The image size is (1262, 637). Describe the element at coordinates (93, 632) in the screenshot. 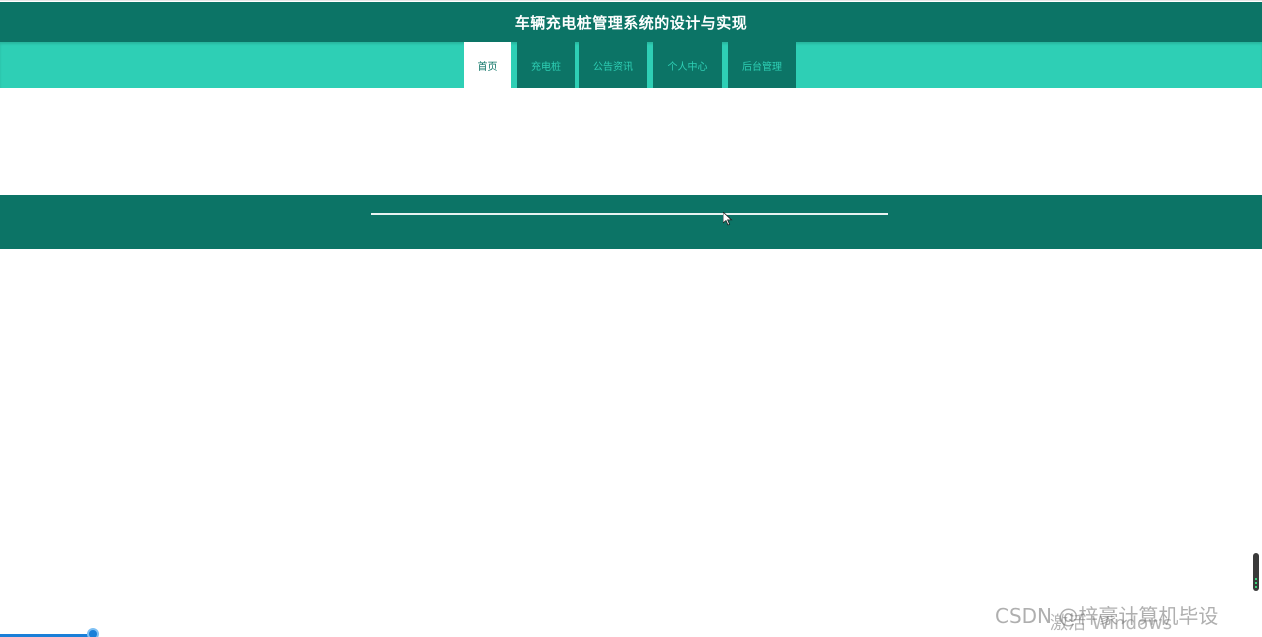

I see `progress-handle` at that location.